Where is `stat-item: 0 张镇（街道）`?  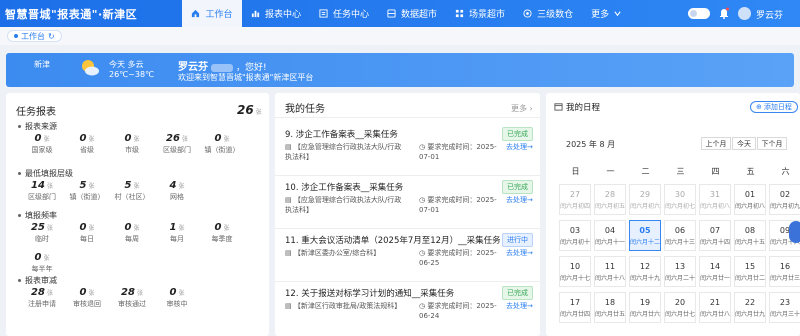
stat-item: 0 张镇（街道） is located at coordinates (222, 144).